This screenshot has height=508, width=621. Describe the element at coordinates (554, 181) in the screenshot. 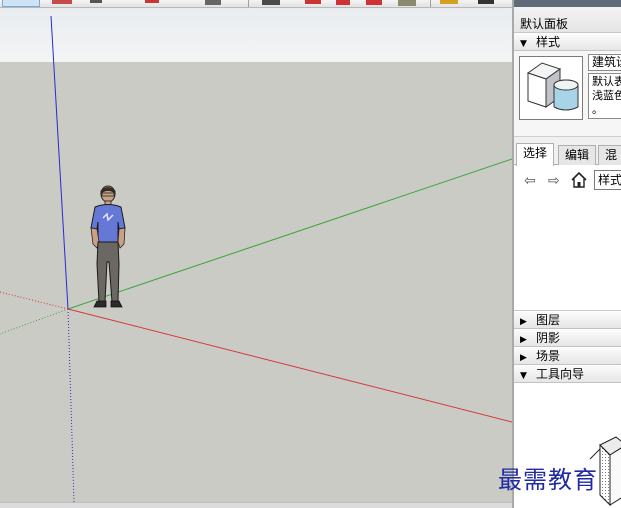

I see `right-arrow-icon: ⇨` at that location.